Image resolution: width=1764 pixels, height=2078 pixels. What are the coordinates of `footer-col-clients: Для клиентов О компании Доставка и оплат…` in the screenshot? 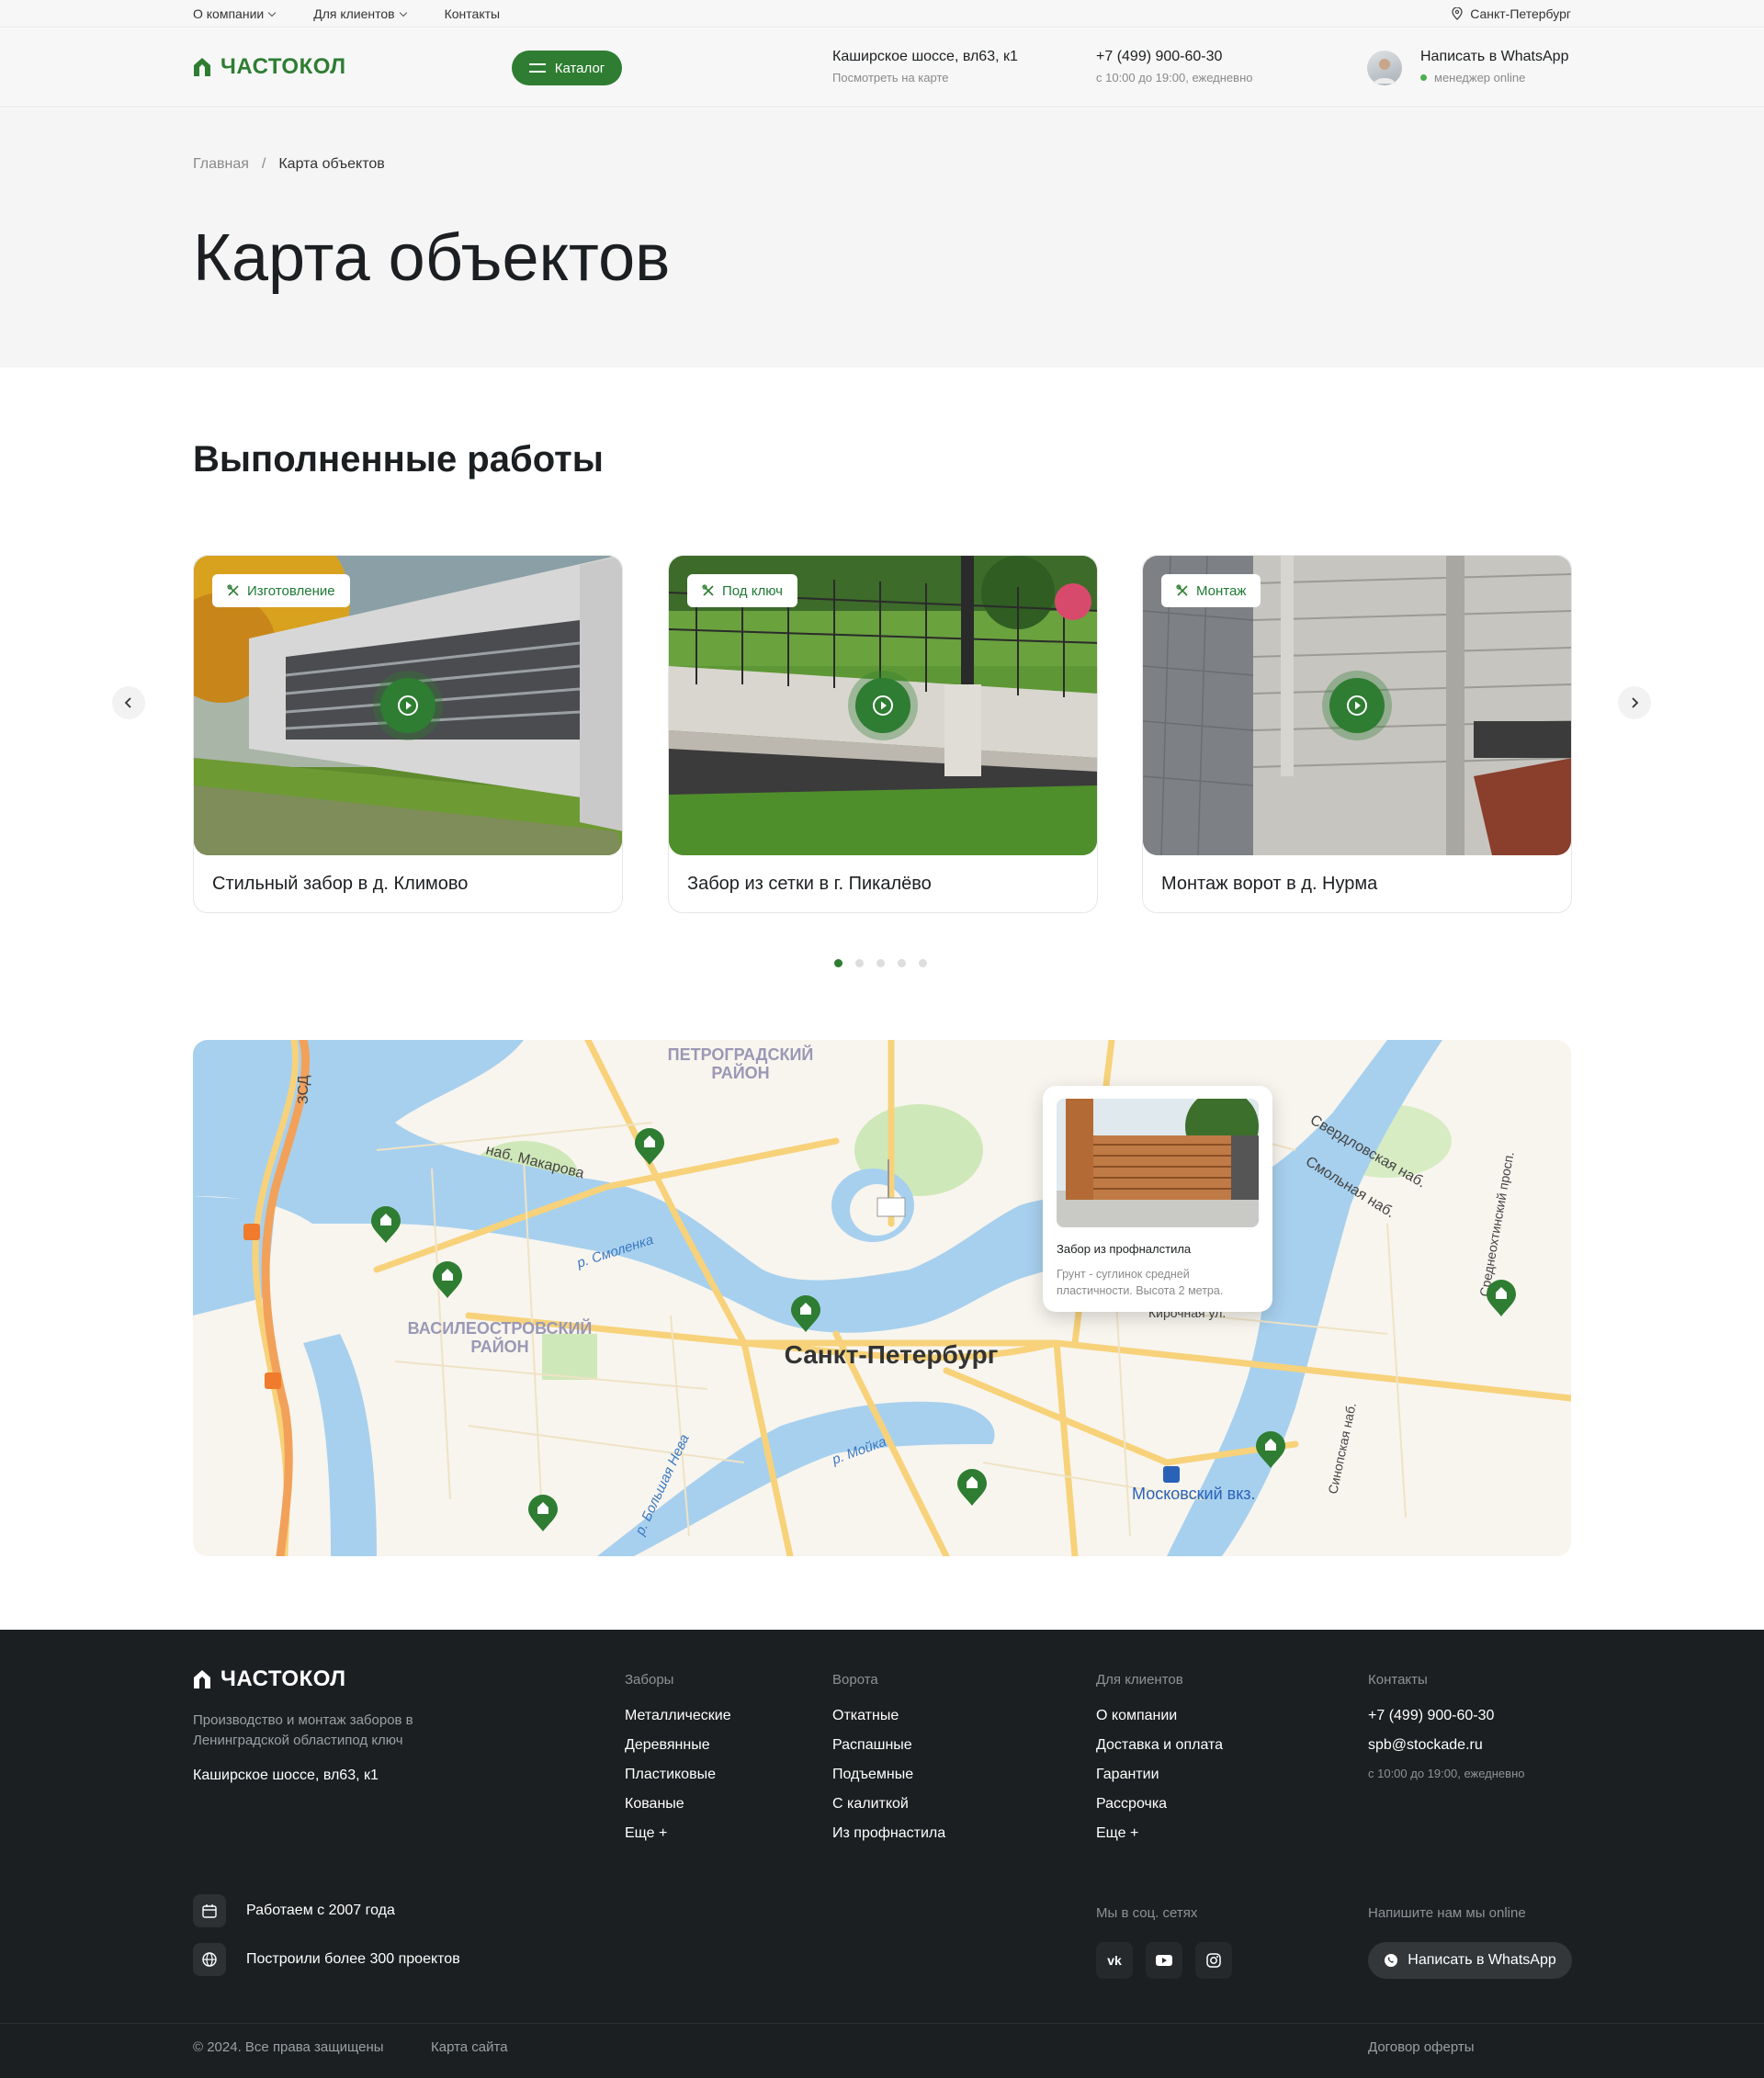 It's located at (1160, 1757).